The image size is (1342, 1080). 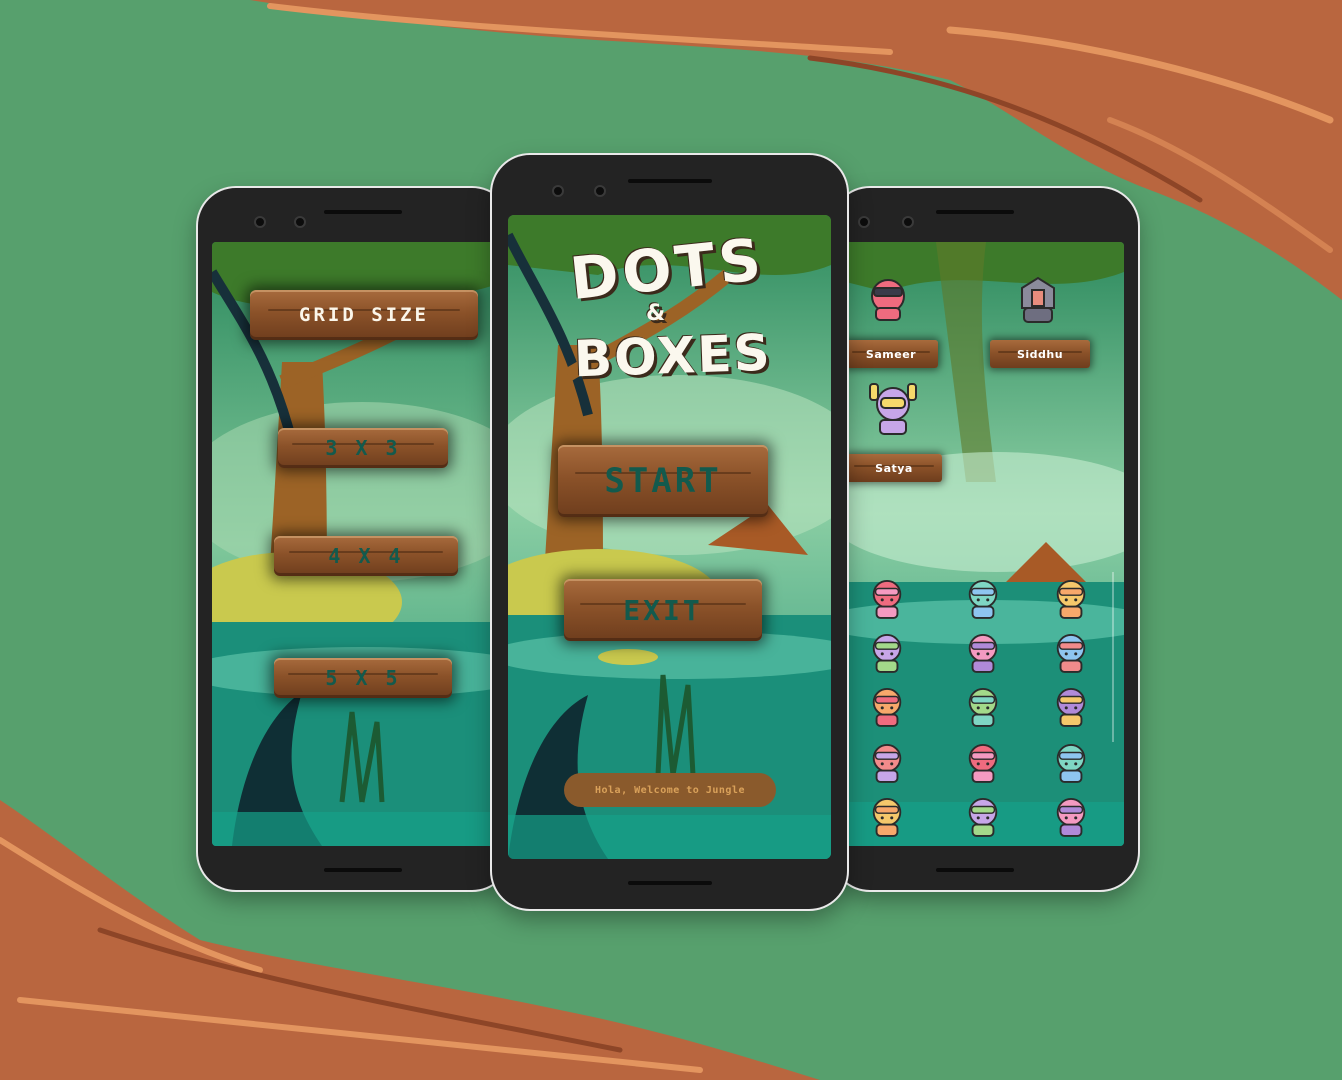 I want to click on grid-option-label: 5 X 5, so click(x=363, y=678).